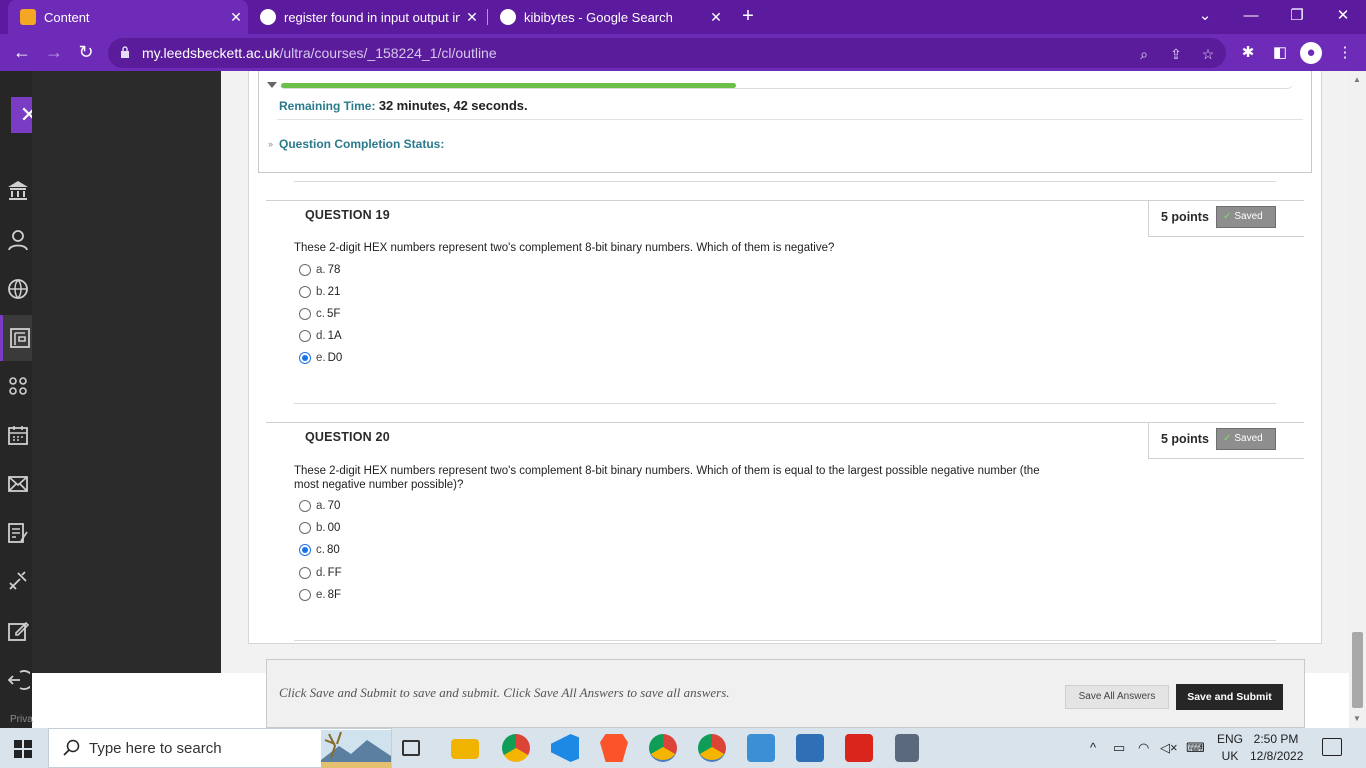  I want to click on tools-icon, so click(18, 581).